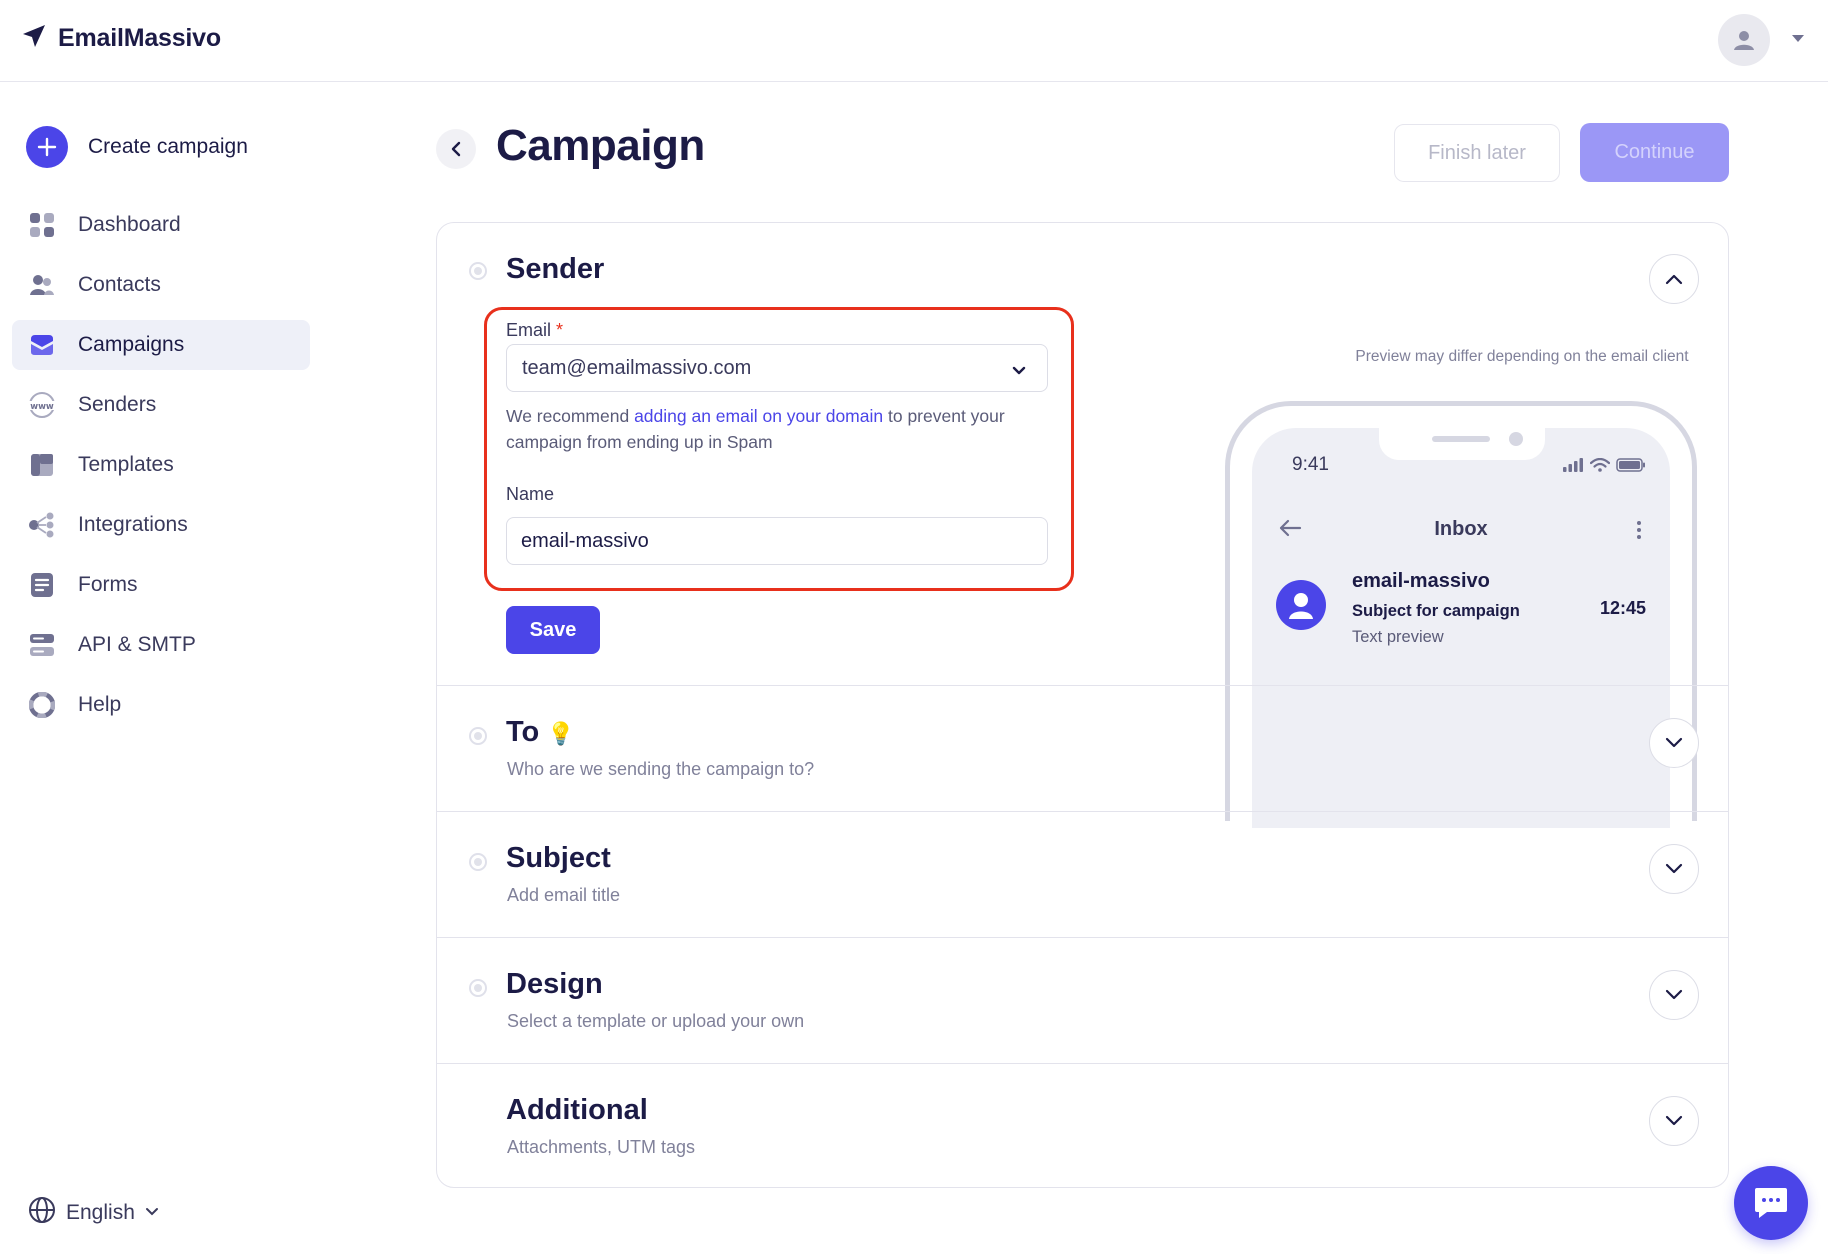 The image size is (1828, 1254). I want to click on to-subtitle: Who are we sending the campaign to?, so click(661, 769).